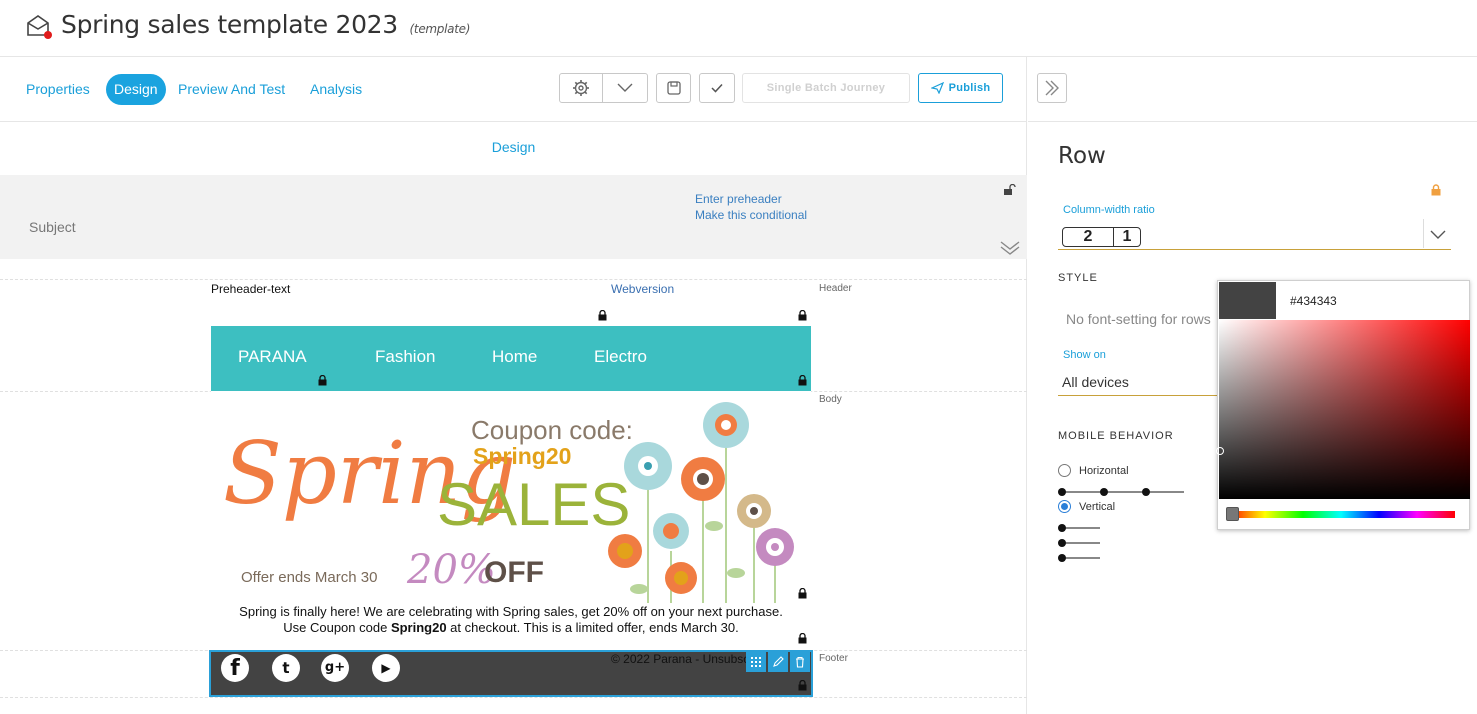  I want to click on subject-field: Subject, so click(52, 227).